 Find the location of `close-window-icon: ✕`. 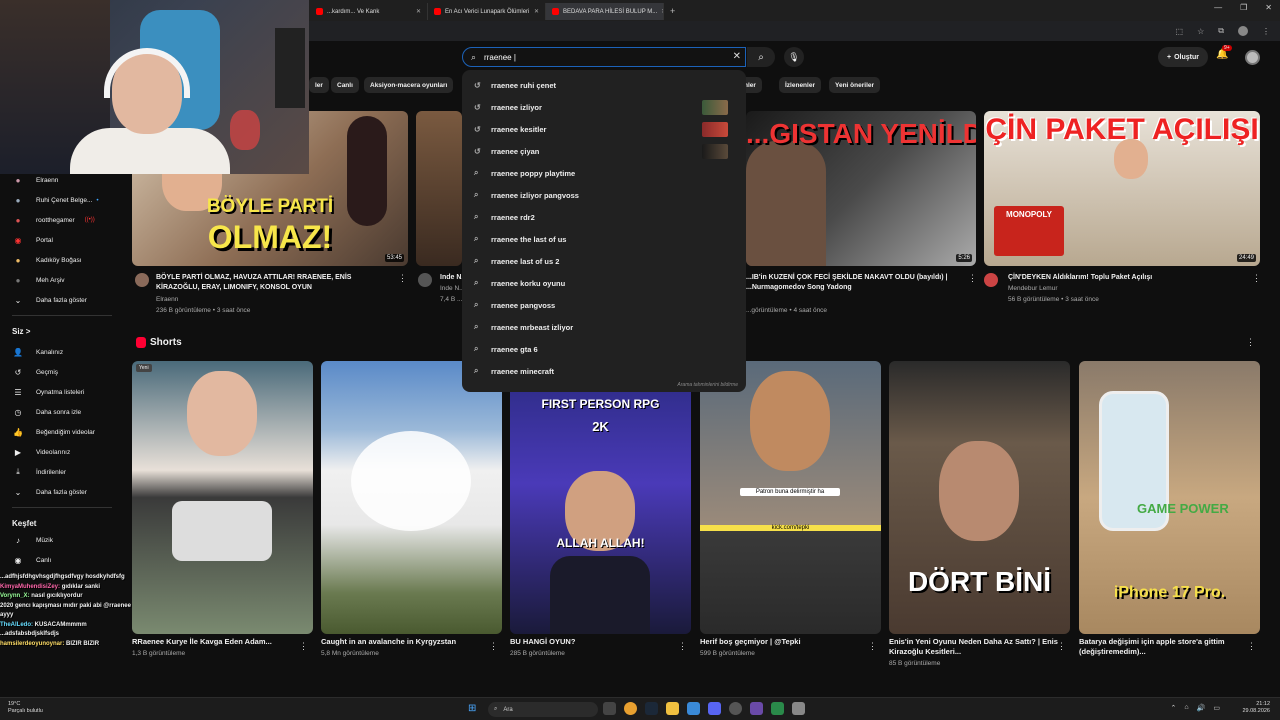

close-window-icon: ✕ is located at coordinates (1268, 7).